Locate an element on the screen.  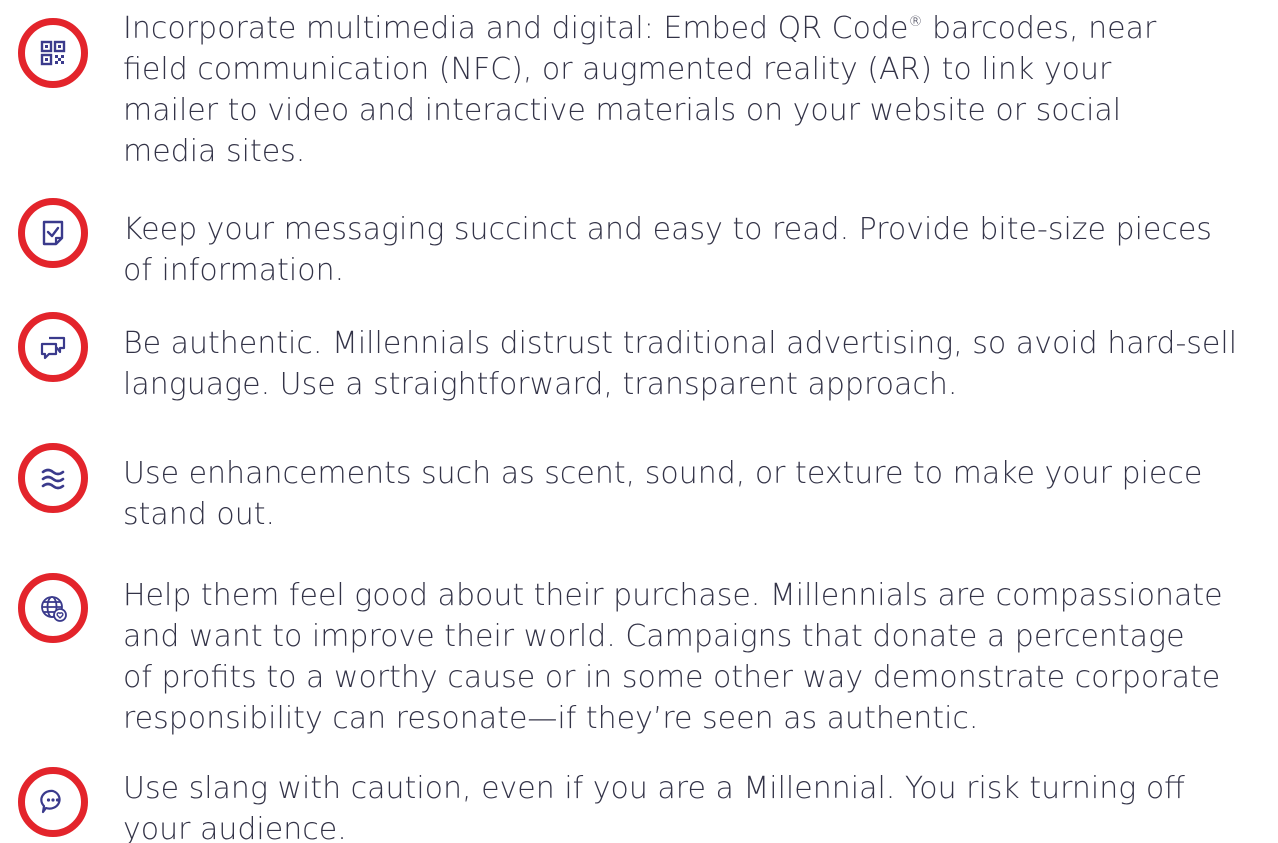
registered-mark: ® is located at coordinates (915, 22).